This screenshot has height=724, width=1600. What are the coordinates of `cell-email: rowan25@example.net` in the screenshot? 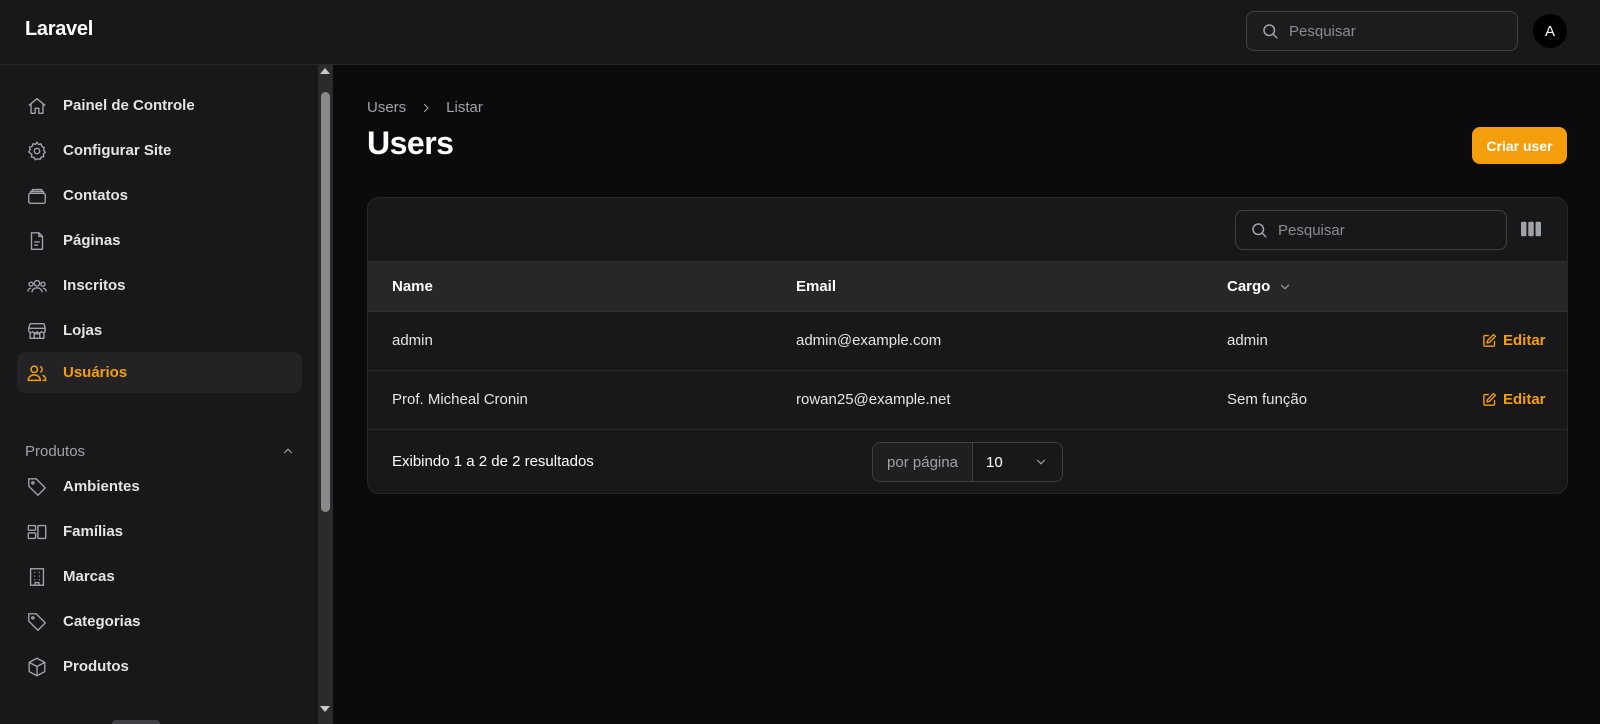 It's located at (873, 399).